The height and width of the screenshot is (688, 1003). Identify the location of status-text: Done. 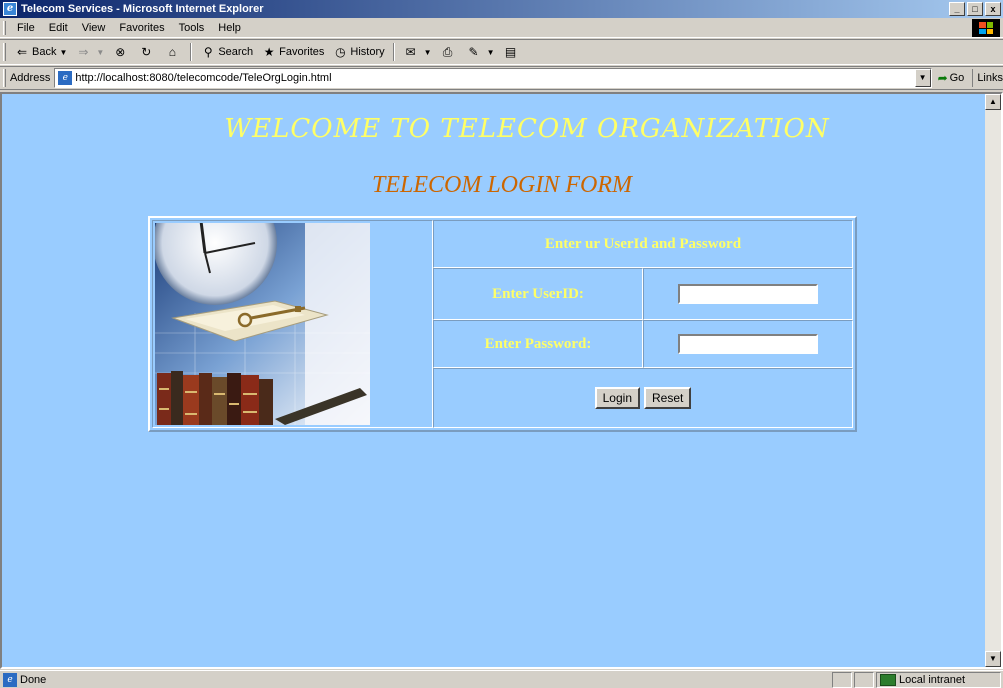
(33, 679).